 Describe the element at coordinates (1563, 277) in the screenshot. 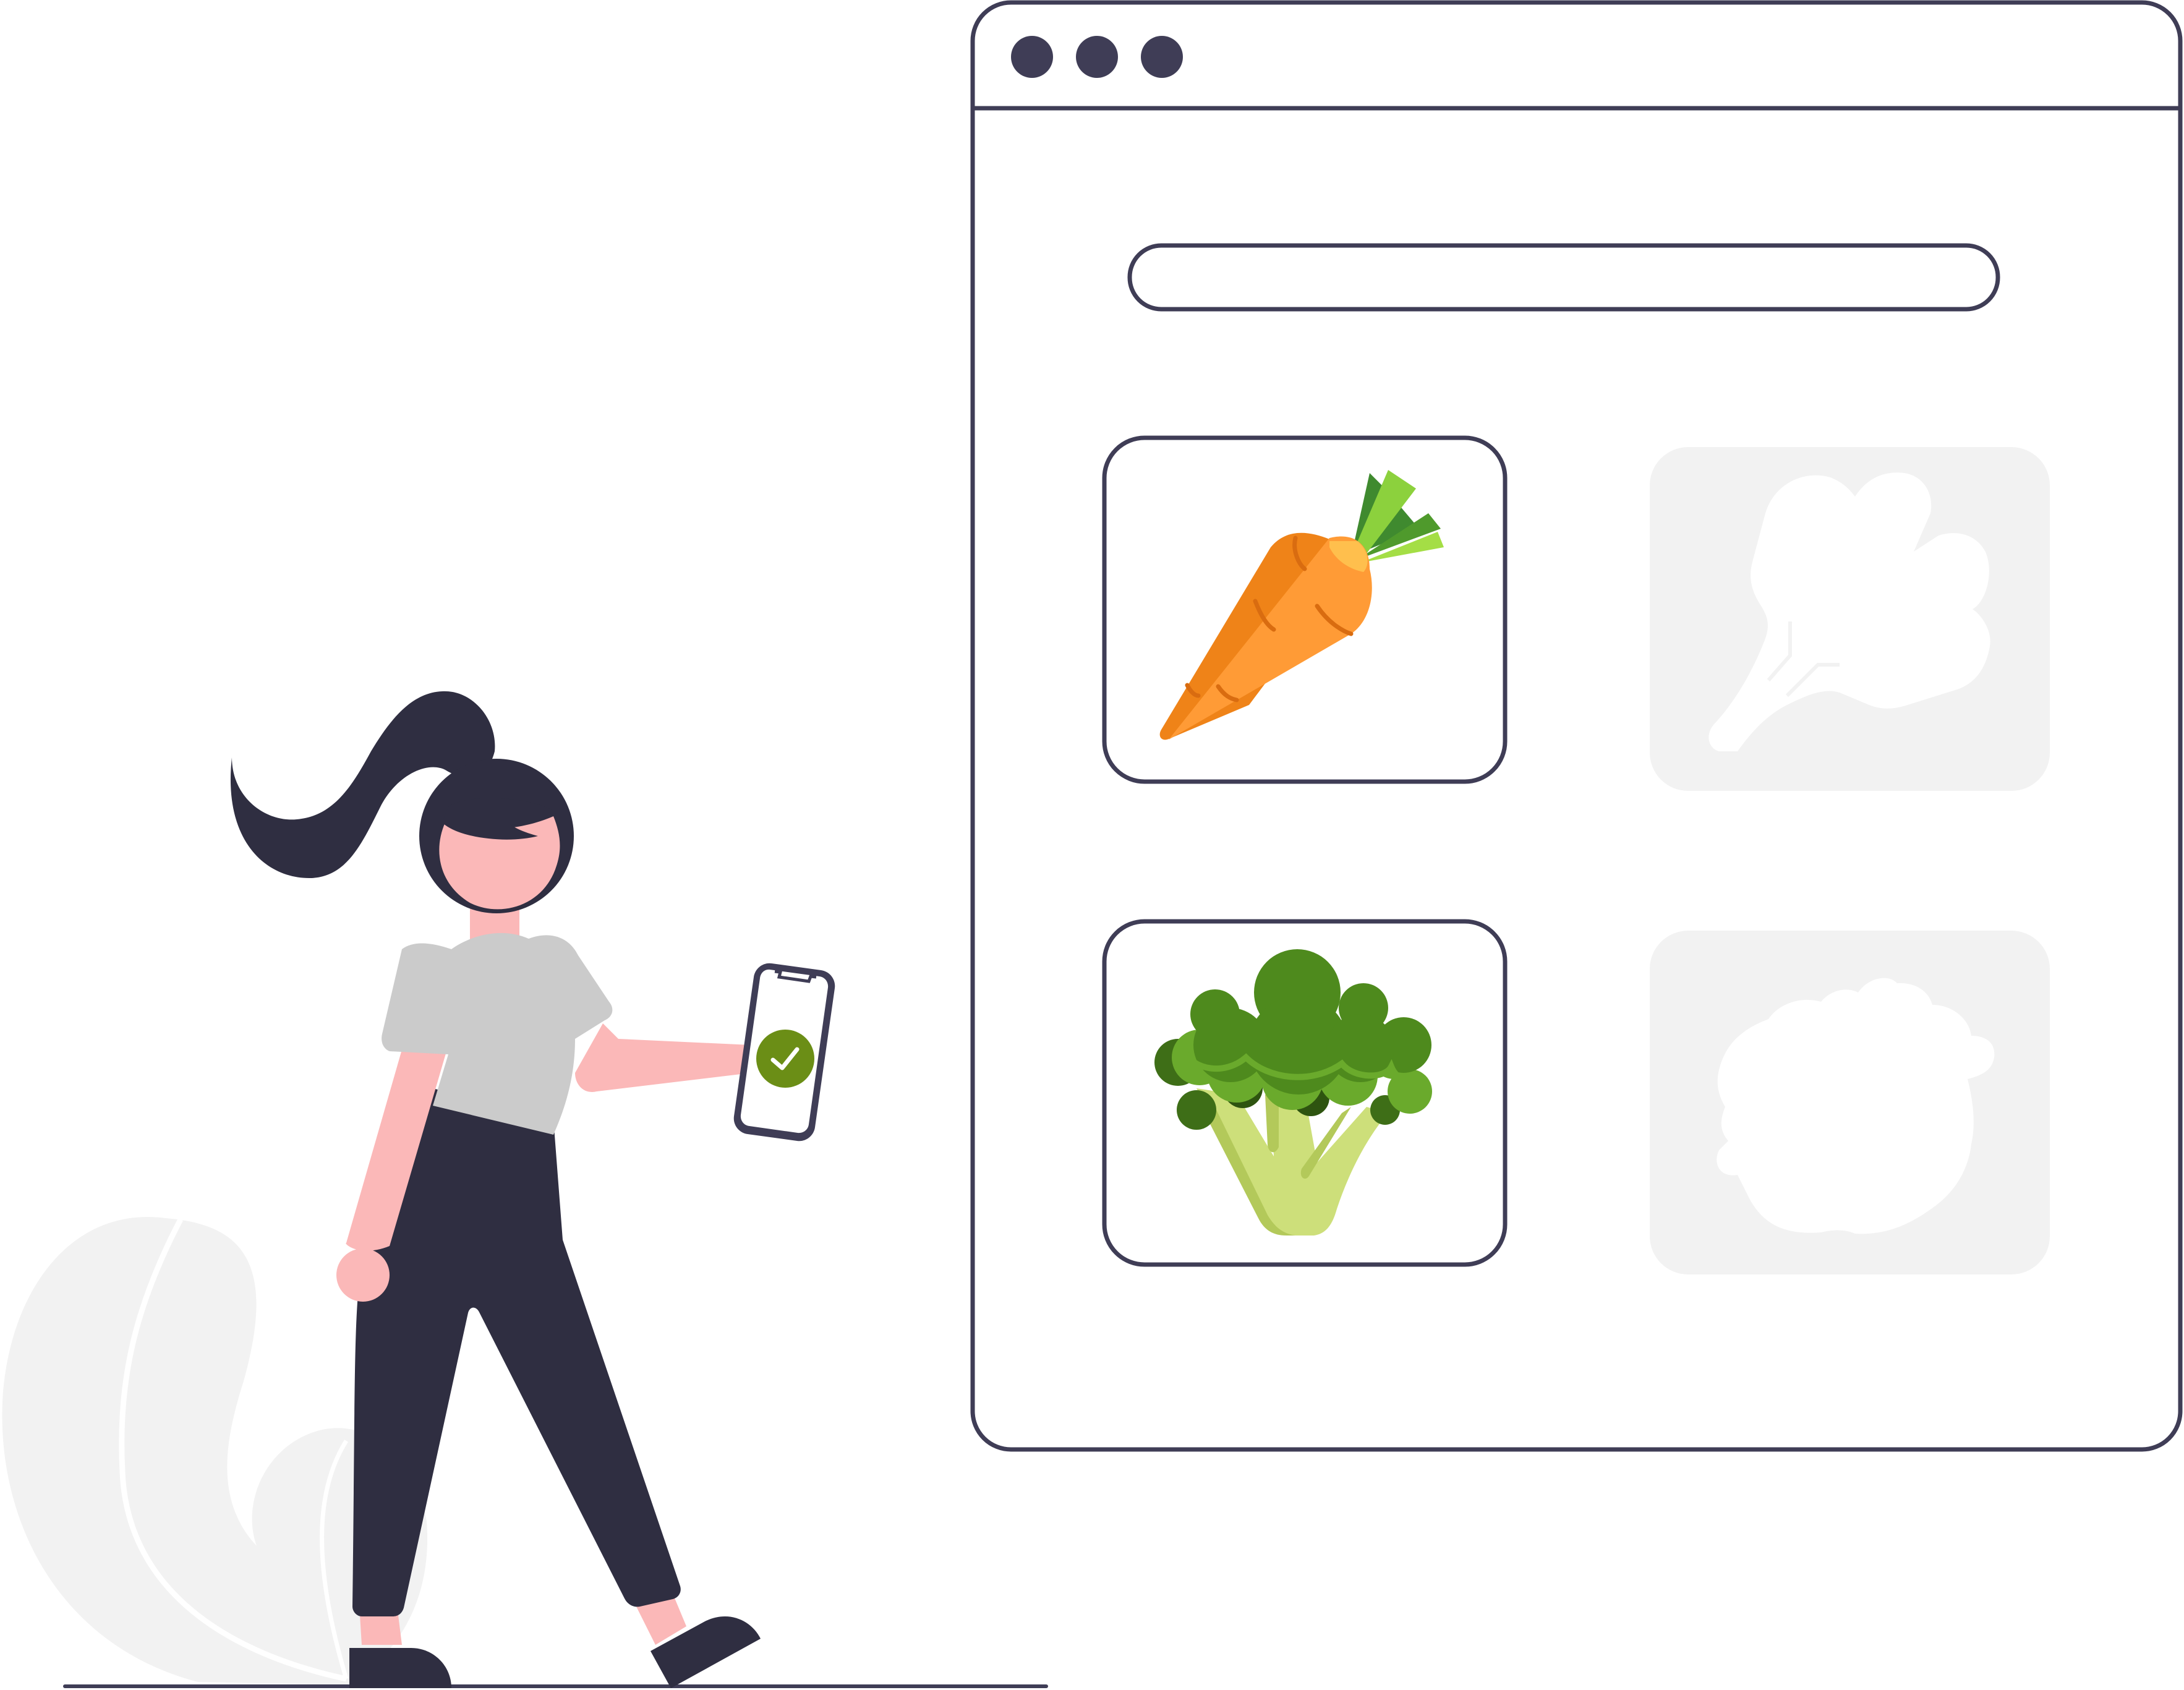

I see `search-bar` at that location.